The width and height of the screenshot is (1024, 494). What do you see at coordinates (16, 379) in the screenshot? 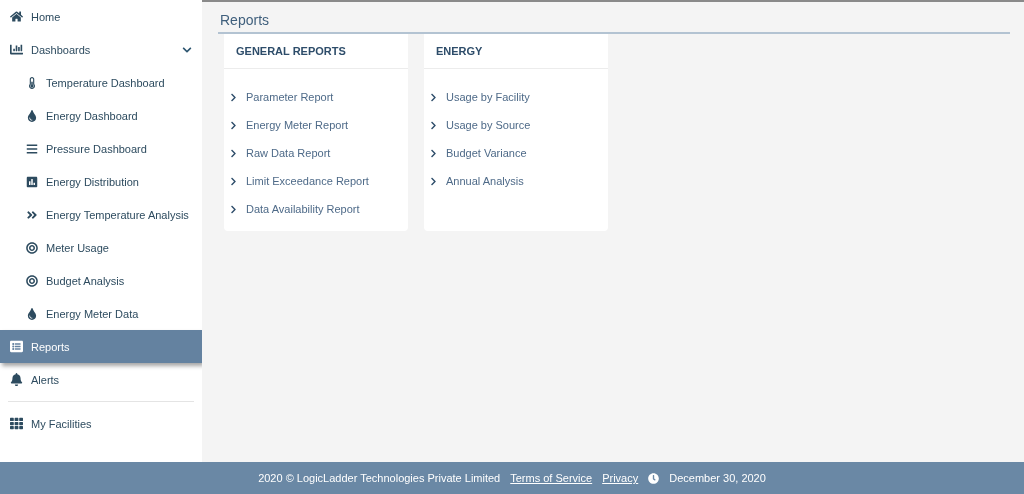
I see `bell-icon` at bounding box center [16, 379].